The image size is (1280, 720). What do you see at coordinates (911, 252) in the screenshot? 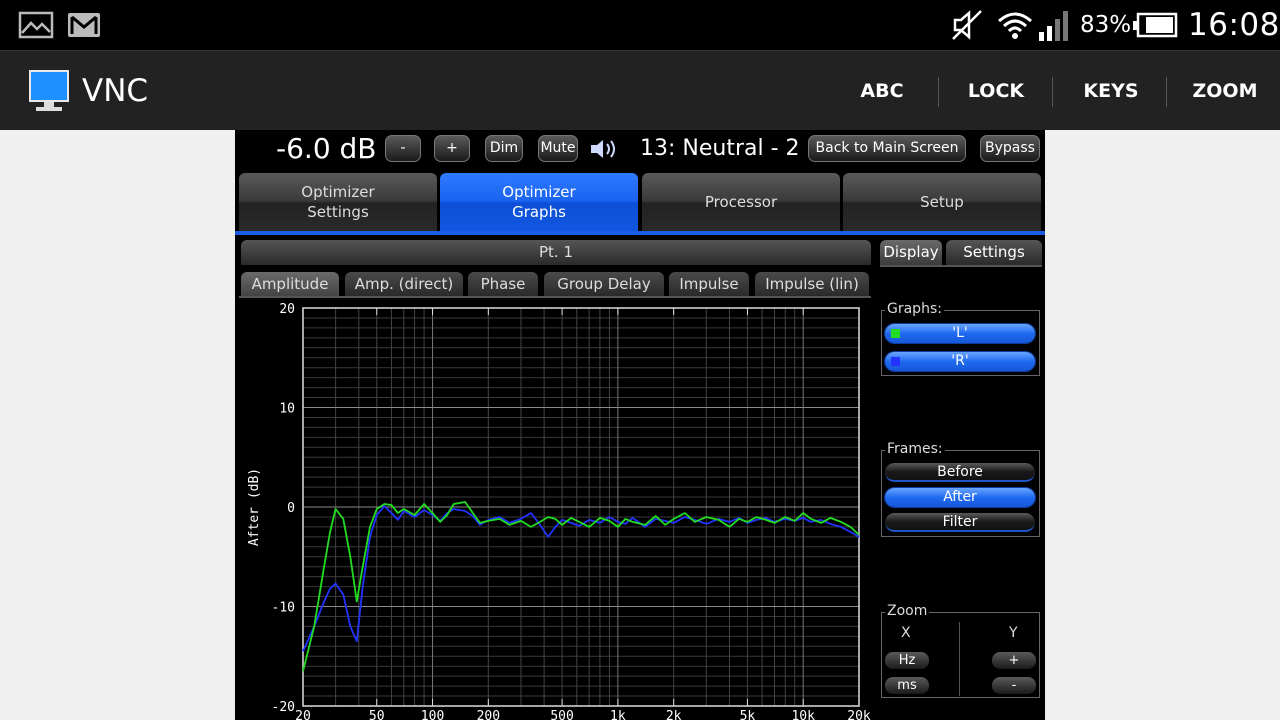
I see `tab-display: Display` at bounding box center [911, 252].